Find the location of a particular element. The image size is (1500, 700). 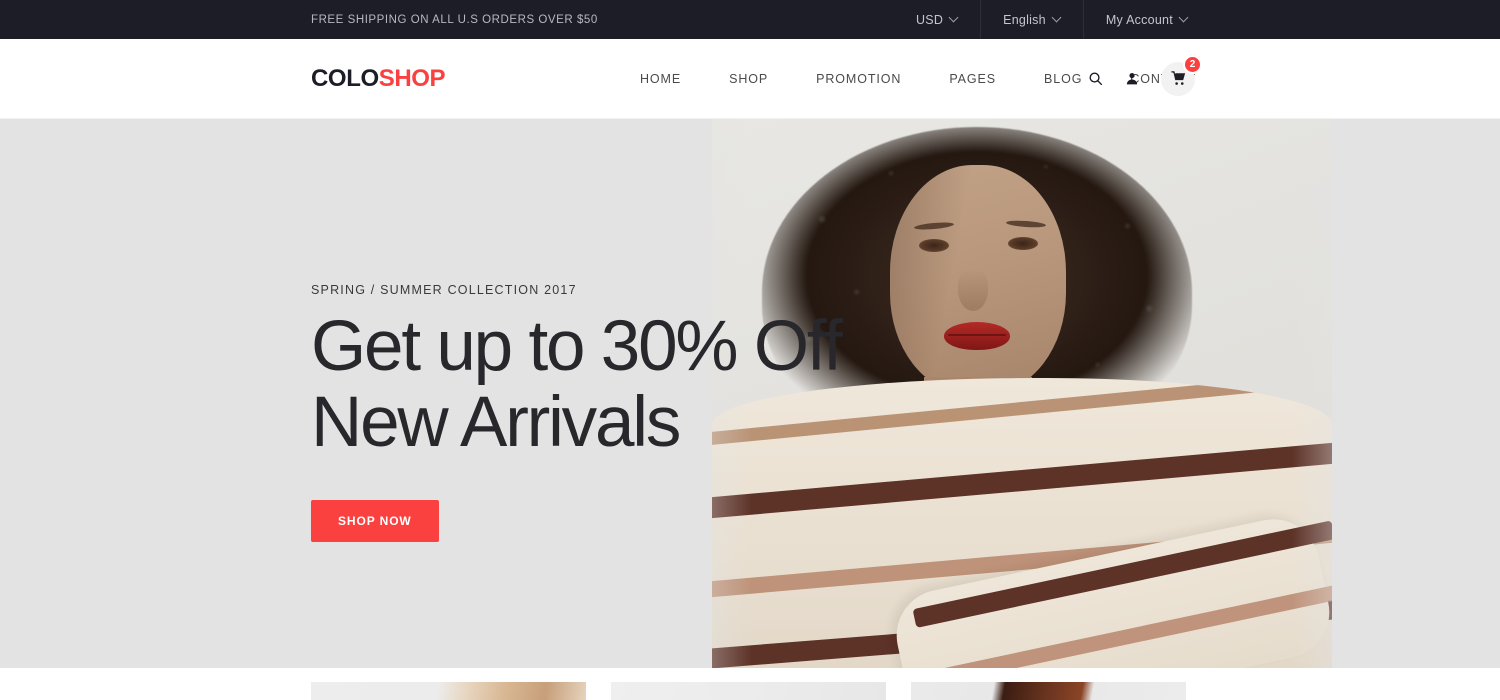

model-lips is located at coordinates (977, 336).